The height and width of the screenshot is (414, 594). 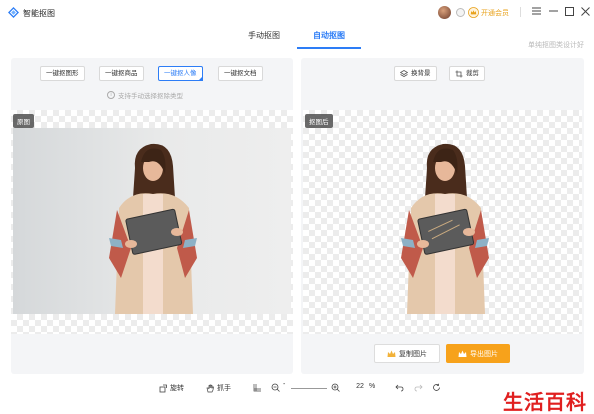 What do you see at coordinates (264, 35) in the screenshot?
I see `tab-manual-cutout: 手动抠图` at bounding box center [264, 35].